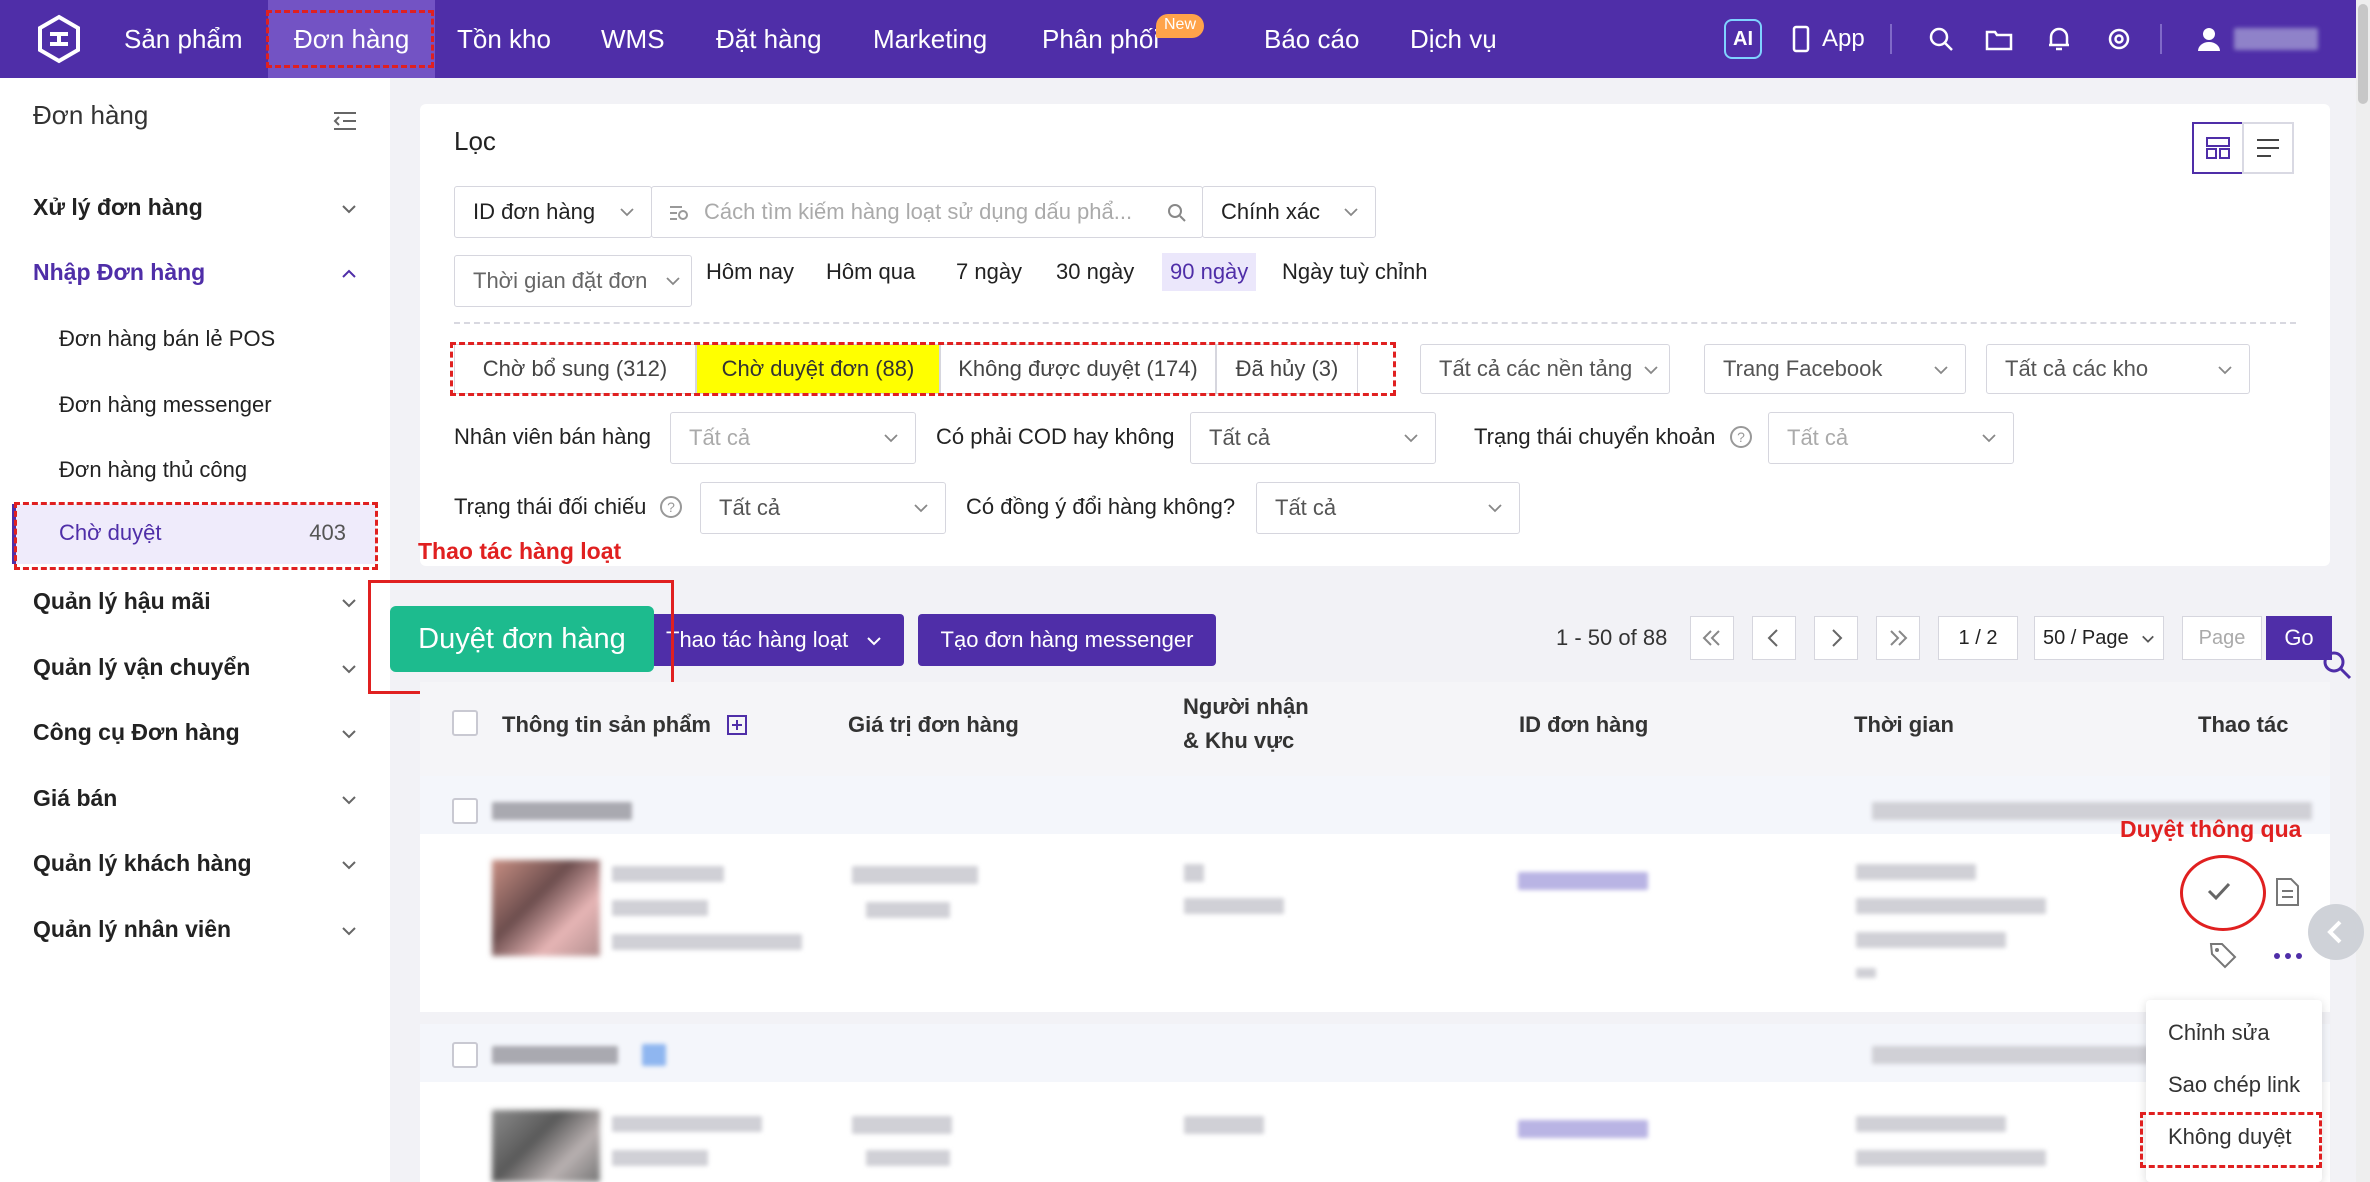 The width and height of the screenshot is (2370, 1182). I want to click on more-options-icon, so click(2288, 956).